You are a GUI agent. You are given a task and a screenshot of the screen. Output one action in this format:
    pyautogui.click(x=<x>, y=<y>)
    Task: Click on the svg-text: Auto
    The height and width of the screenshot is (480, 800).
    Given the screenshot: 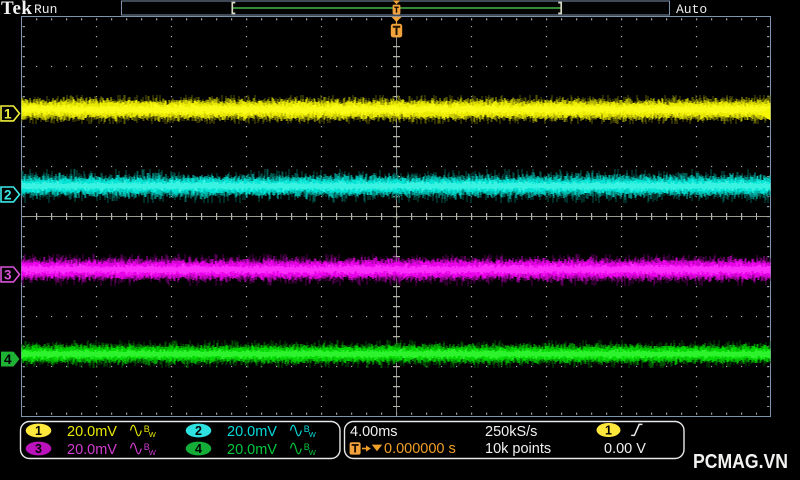 What is the action you would take?
    pyautogui.click(x=691, y=9)
    